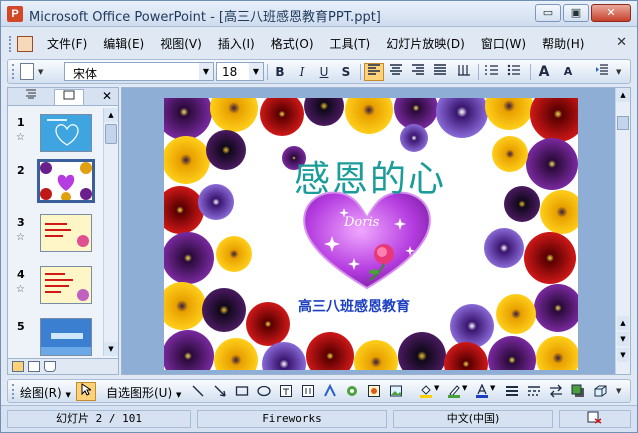 The image size is (638, 433). I want to click on wordart-icon, so click(330, 391).